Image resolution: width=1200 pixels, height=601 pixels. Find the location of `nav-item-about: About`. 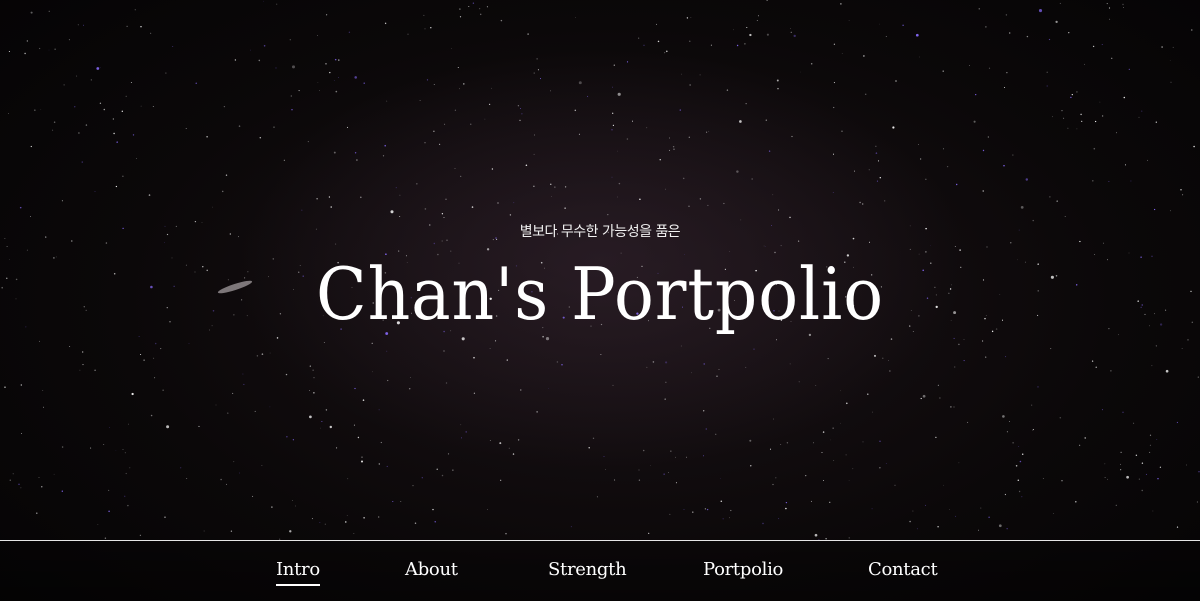

nav-item-about: About is located at coordinates (431, 571).